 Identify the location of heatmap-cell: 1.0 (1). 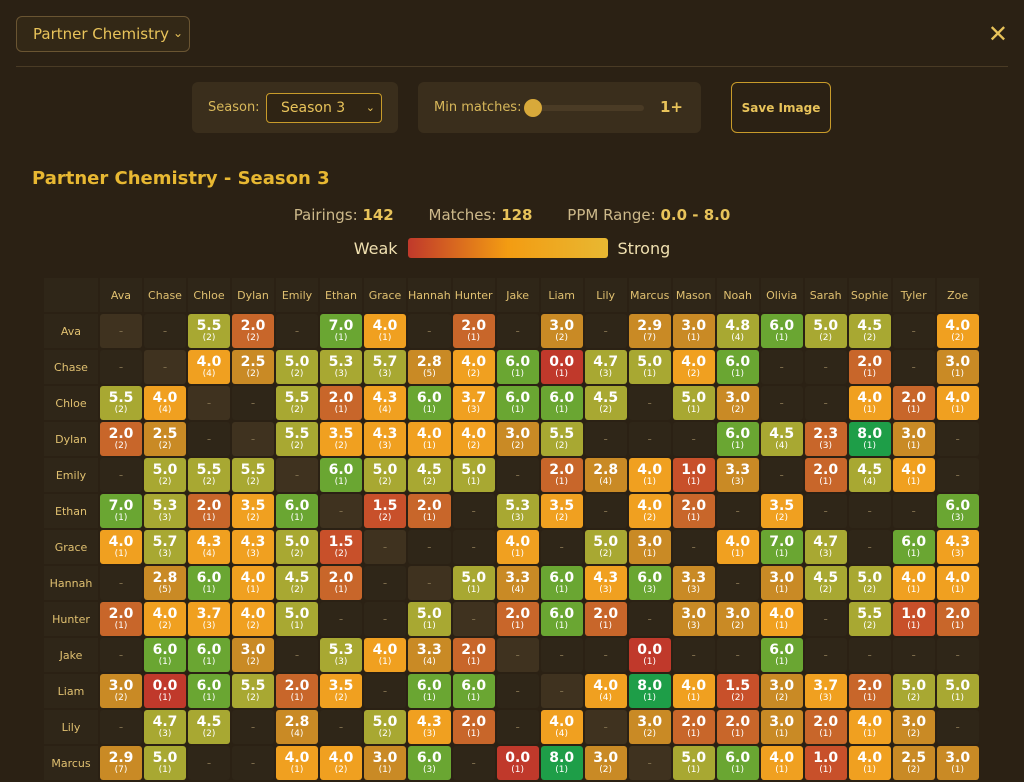
(693, 475).